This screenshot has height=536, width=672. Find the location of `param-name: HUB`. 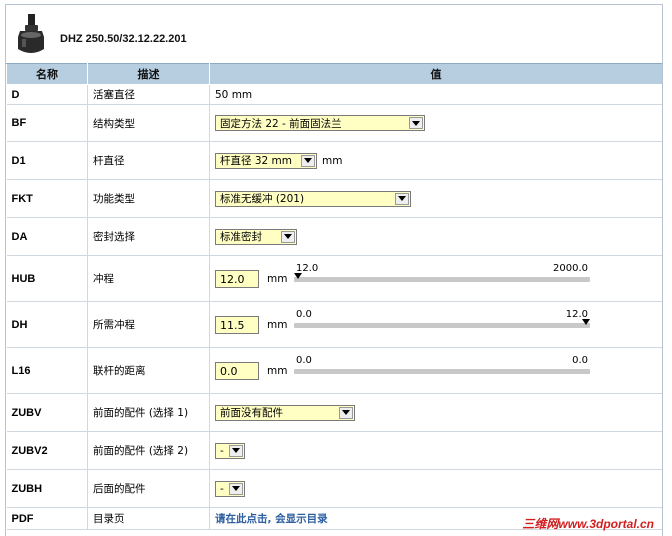

param-name: HUB is located at coordinates (47, 278).